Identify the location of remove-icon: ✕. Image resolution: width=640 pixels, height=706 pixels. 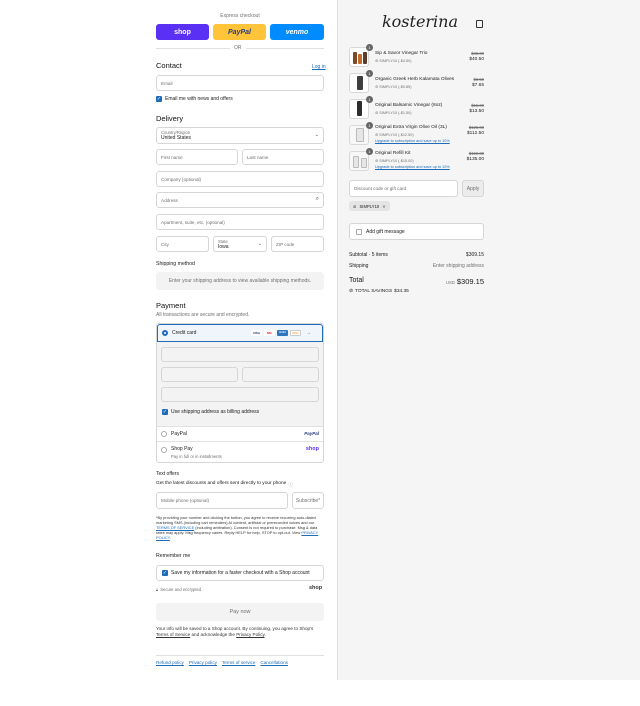
(384, 206).